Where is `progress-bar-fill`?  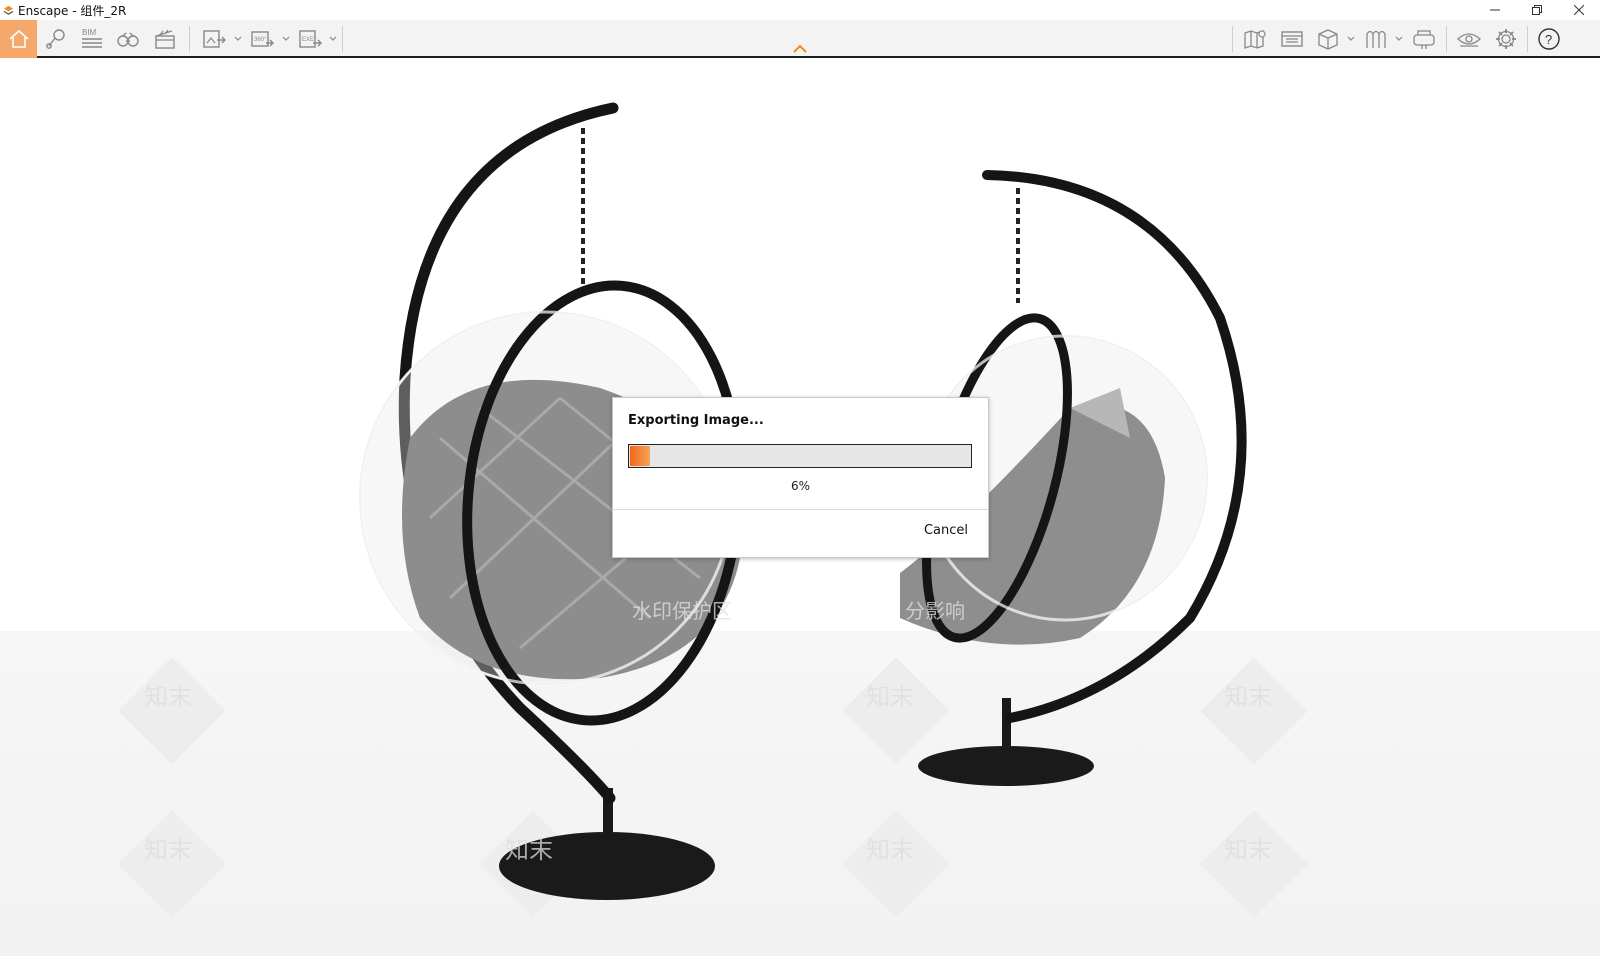 progress-bar-fill is located at coordinates (640, 456).